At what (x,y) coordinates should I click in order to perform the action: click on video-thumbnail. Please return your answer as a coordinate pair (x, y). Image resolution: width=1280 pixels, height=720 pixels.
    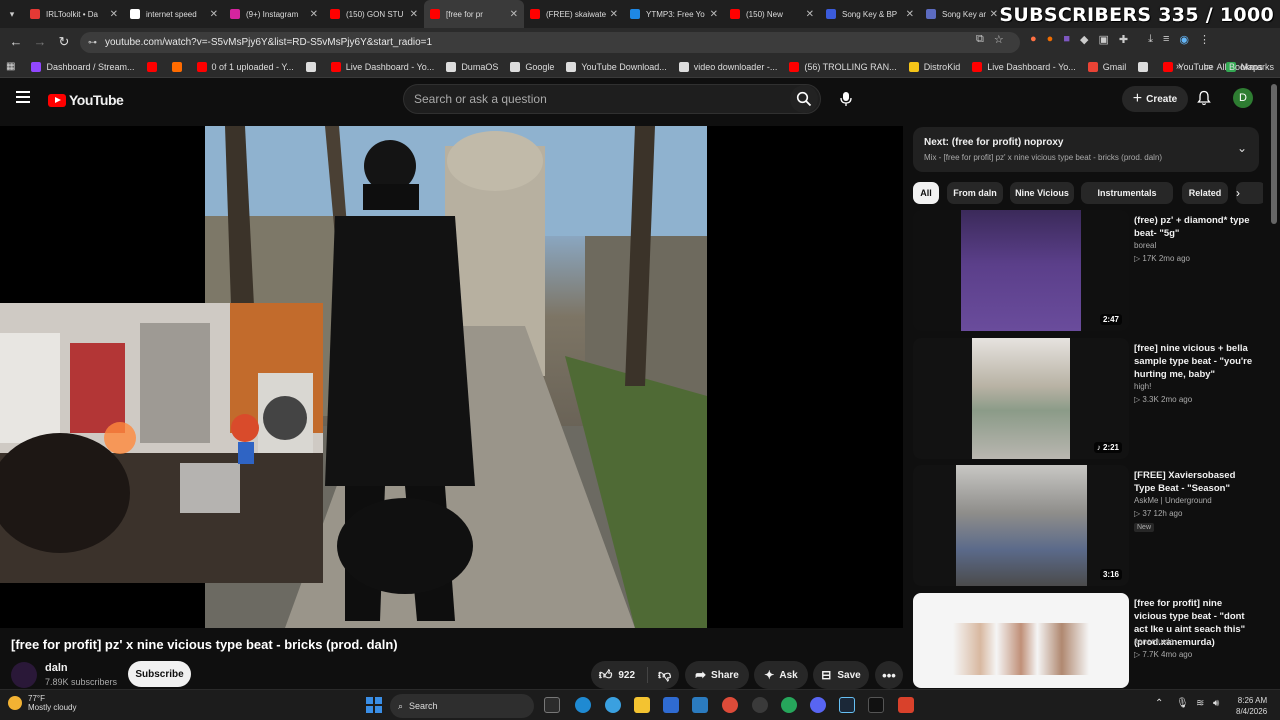
    Looking at the image, I should click on (1021, 640).